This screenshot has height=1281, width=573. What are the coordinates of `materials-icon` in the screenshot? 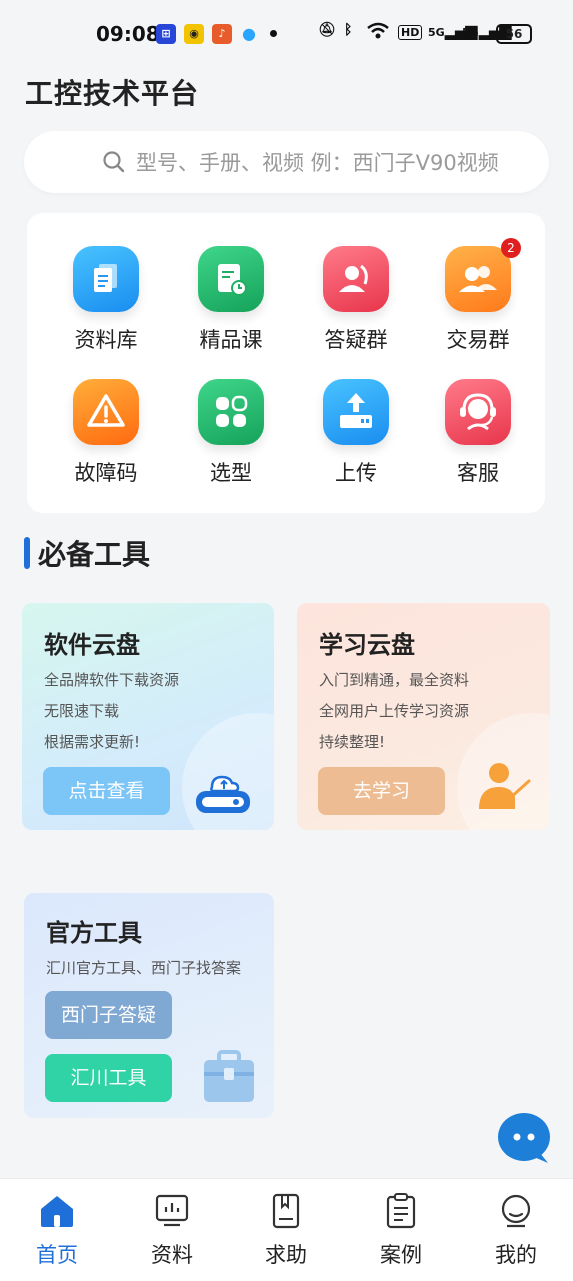 It's located at (172, 1210).